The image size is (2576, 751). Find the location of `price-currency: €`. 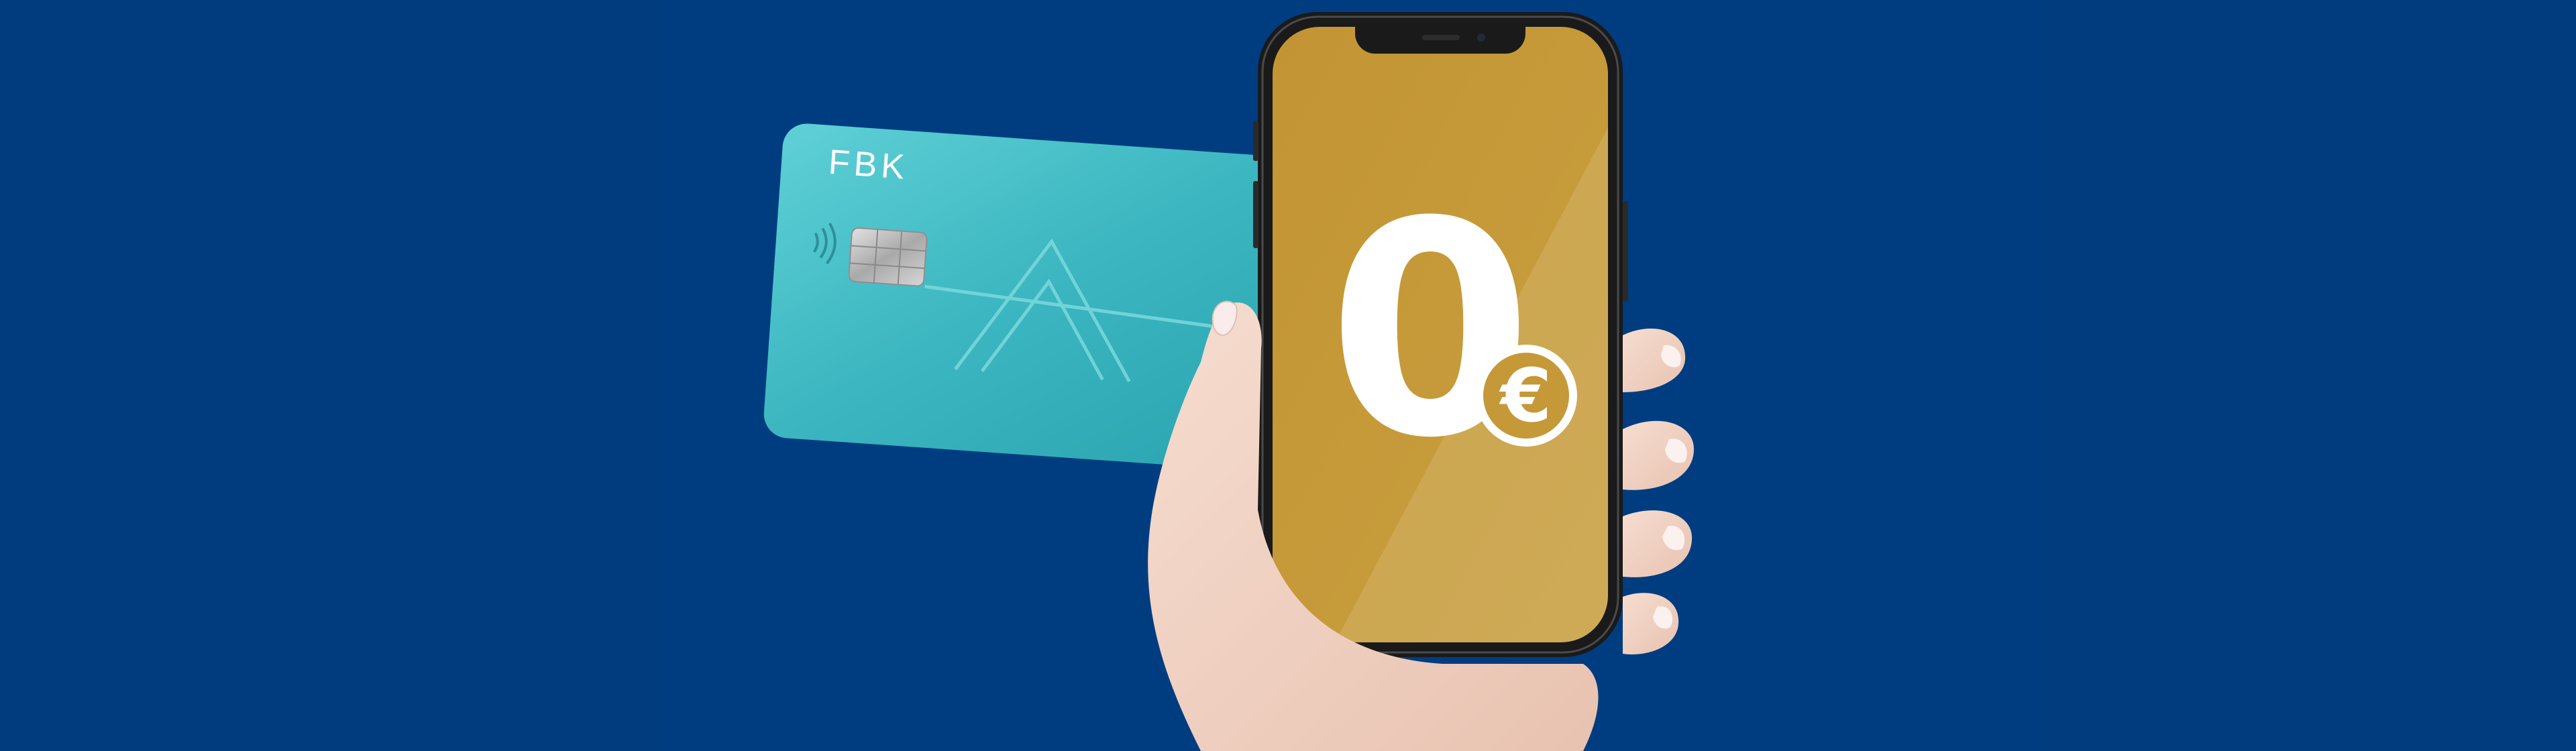

price-currency: € is located at coordinates (1525, 396).